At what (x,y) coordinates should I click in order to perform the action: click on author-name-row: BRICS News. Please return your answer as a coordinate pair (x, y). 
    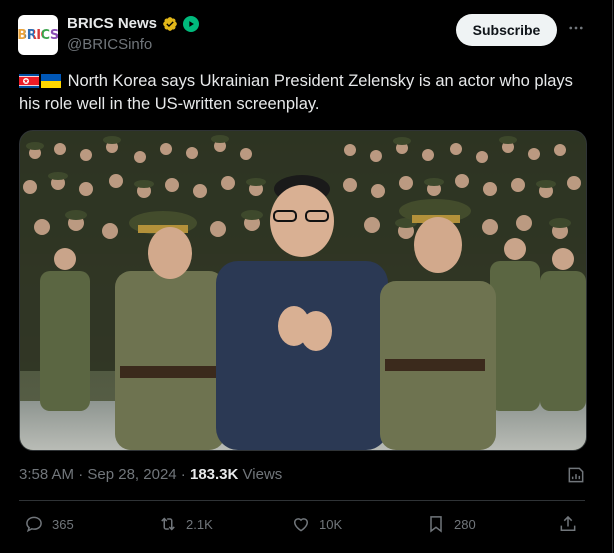
    Looking at the image, I should click on (133, 23).